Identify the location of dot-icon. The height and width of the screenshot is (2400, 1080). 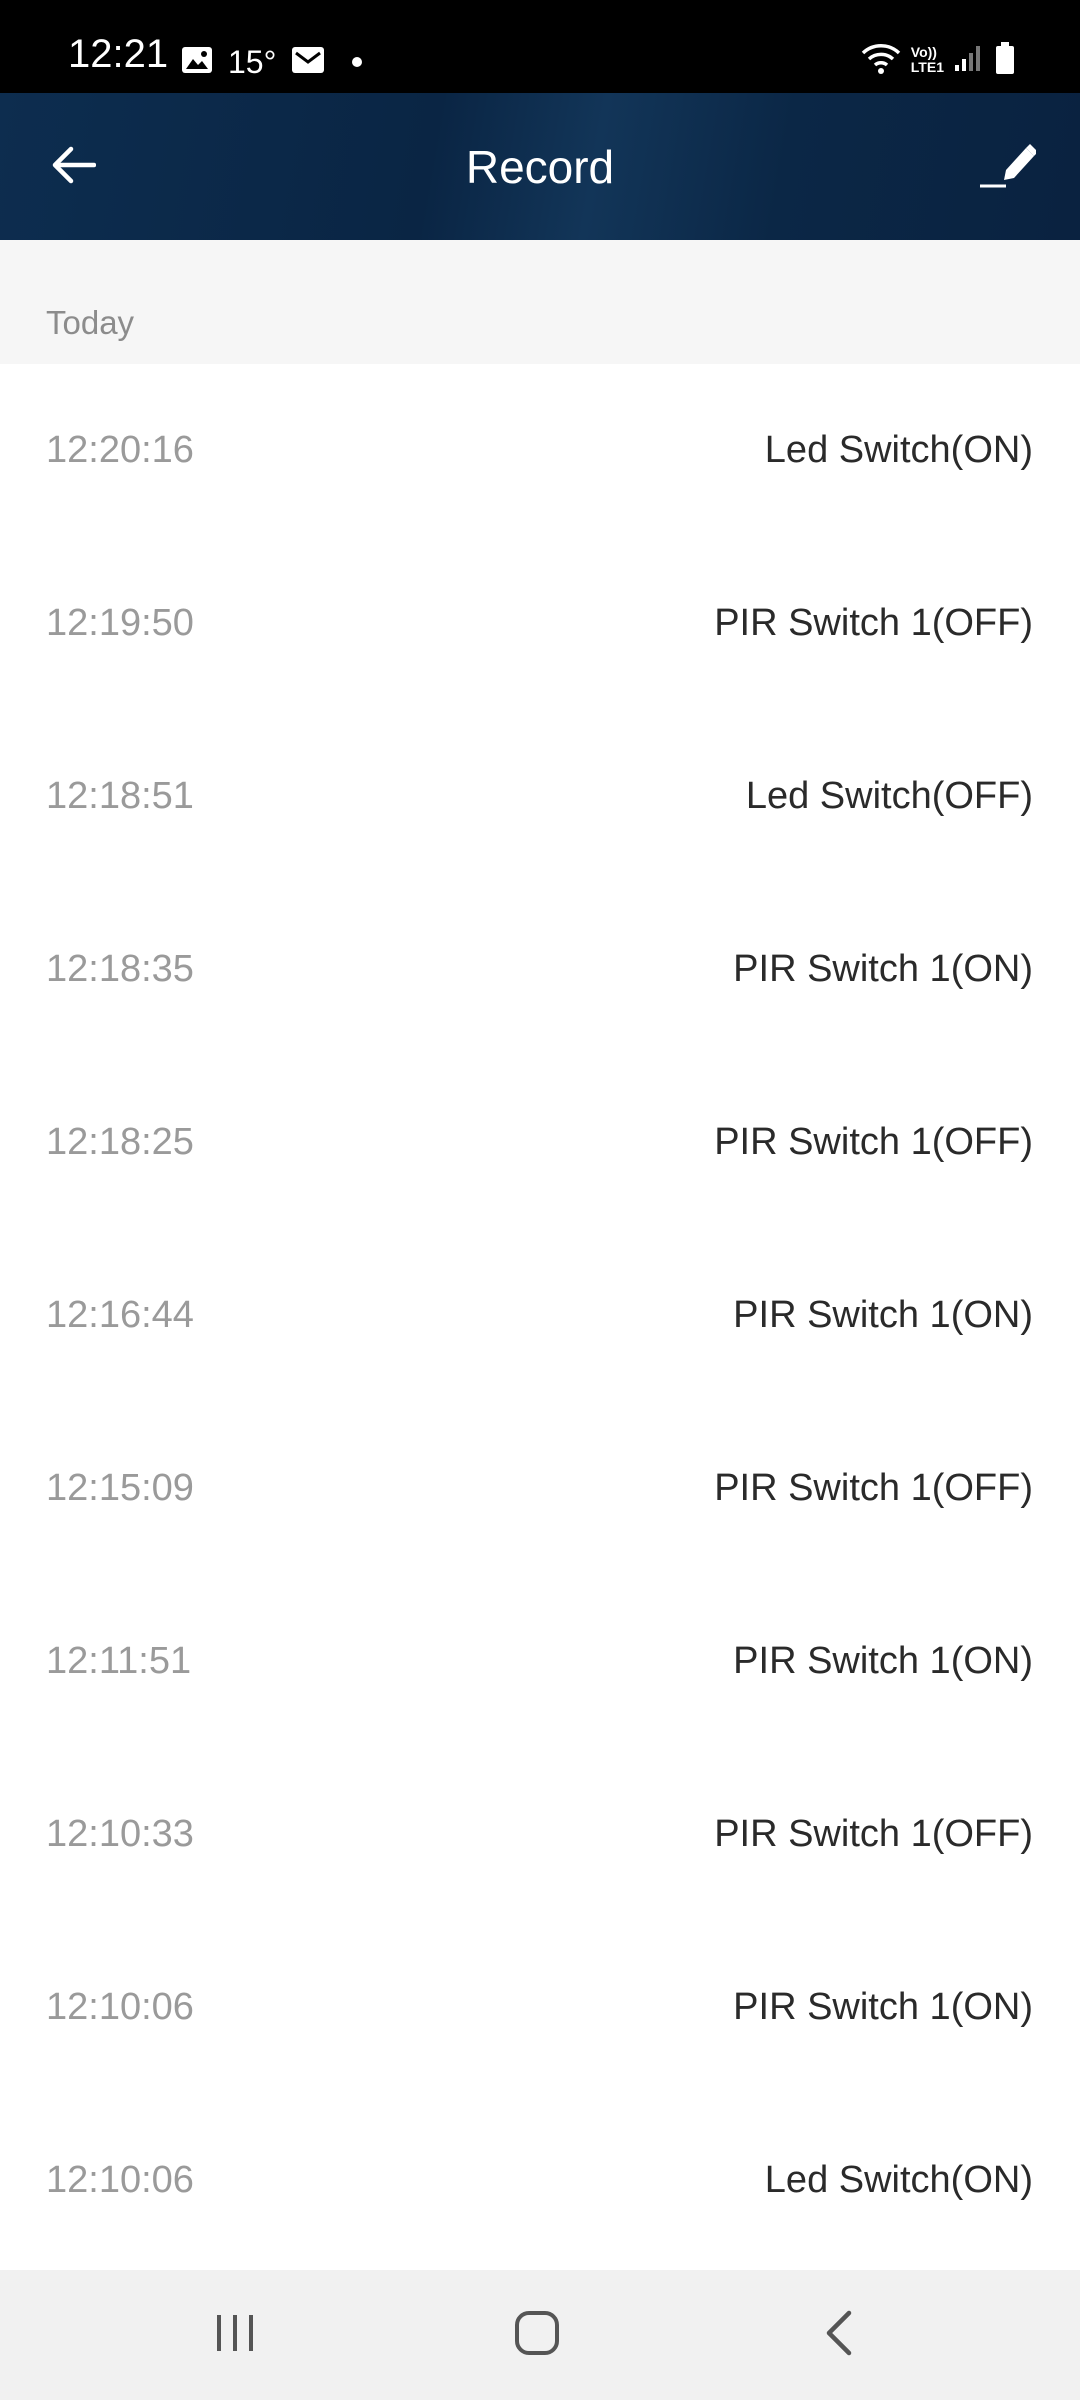
(357, 62).